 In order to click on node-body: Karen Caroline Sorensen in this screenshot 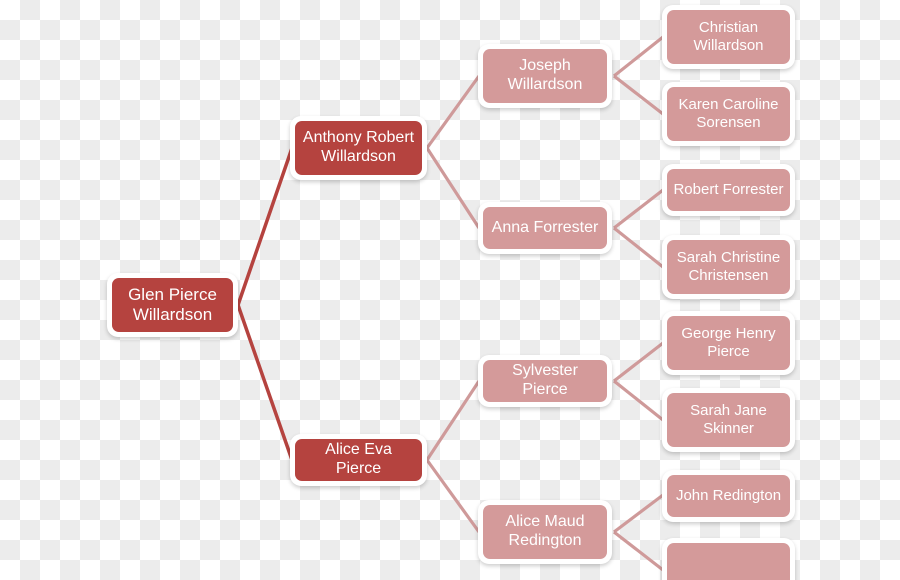, I will do `click(728, 114)`.